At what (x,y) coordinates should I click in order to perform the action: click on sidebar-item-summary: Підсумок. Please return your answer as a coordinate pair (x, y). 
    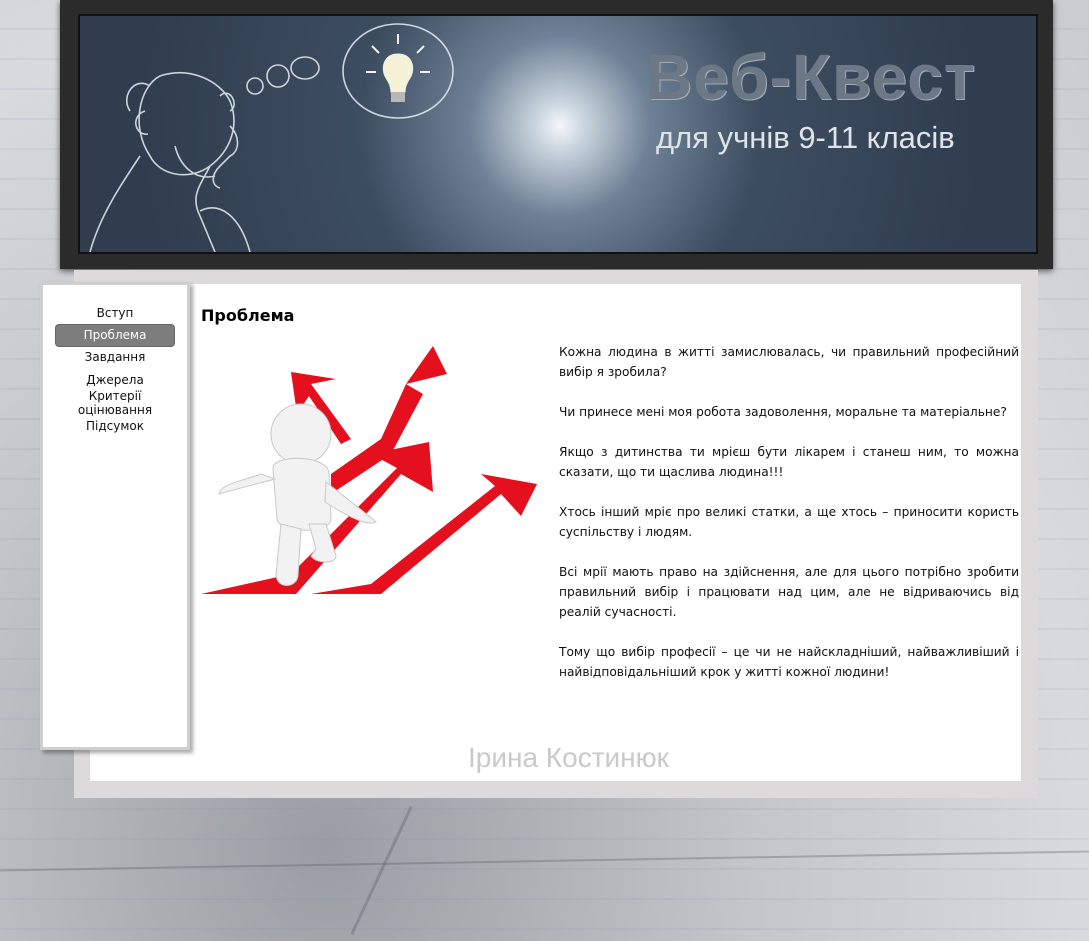
    Looking at the image, I should click on (115, 426).